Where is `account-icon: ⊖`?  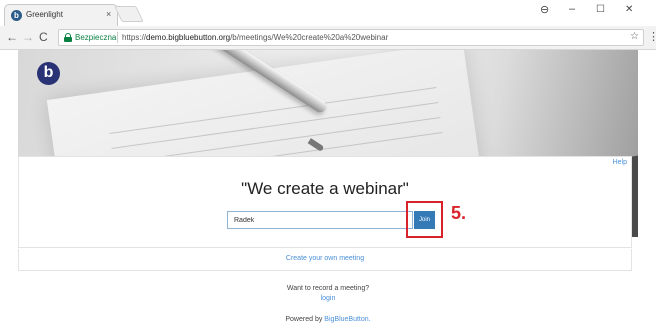 account-icon: ⊖ is located at coordinates (544, 9).